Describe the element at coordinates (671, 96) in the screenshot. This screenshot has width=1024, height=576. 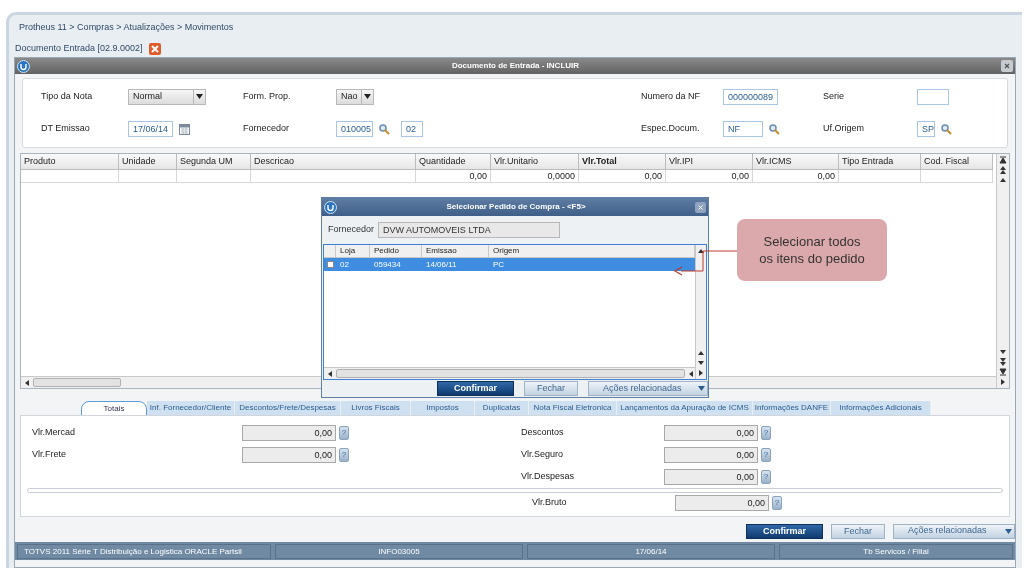
I see `field-label: Numero da NF` at that location.